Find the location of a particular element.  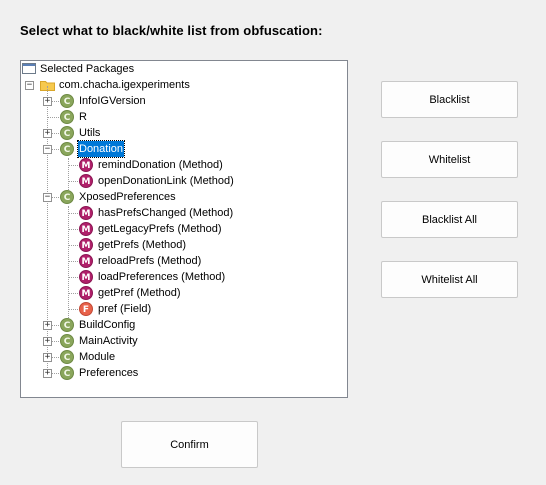

tree-node-label: R is located at coordinates (83, 117).